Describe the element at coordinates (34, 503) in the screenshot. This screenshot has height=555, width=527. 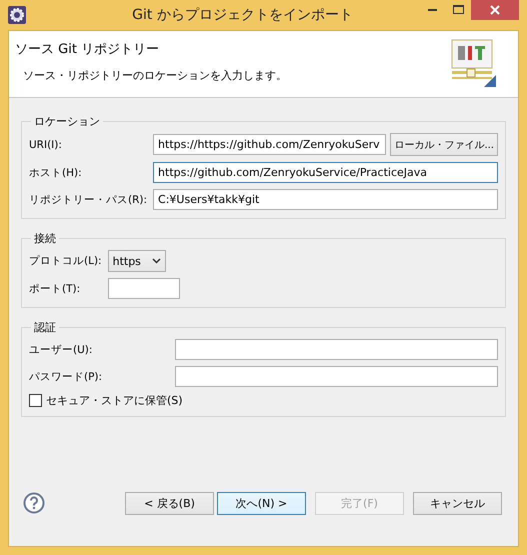
I see `help-icon` at that location.